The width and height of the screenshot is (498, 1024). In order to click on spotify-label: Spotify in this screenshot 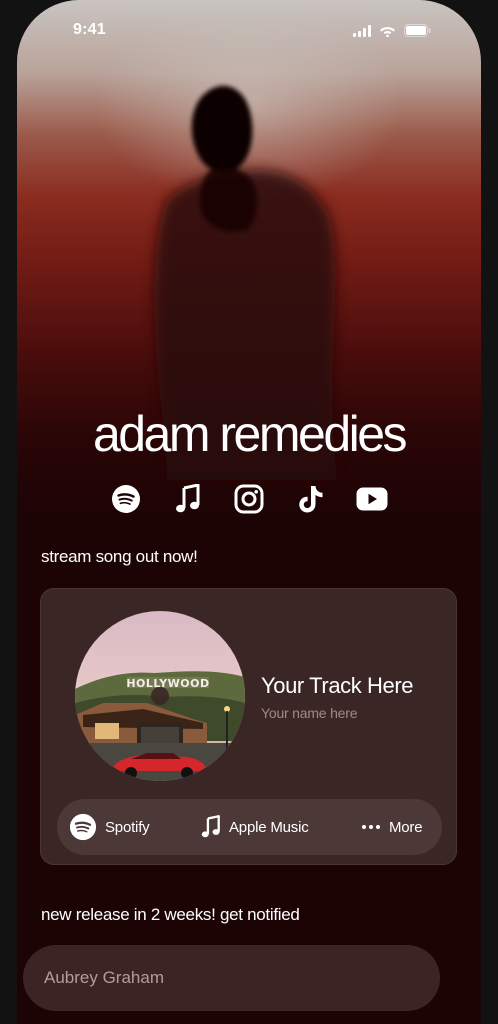, I will do `click(127, 827)`.